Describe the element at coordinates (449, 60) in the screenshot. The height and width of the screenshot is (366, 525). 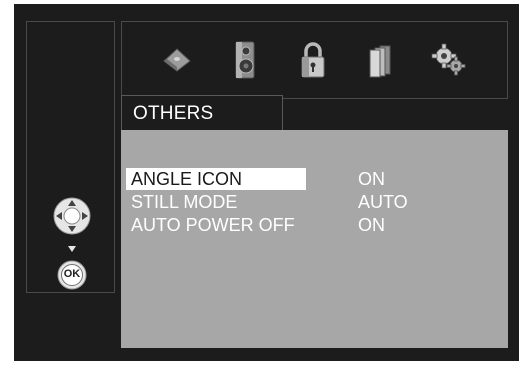
I see `gear-icon` at that location.